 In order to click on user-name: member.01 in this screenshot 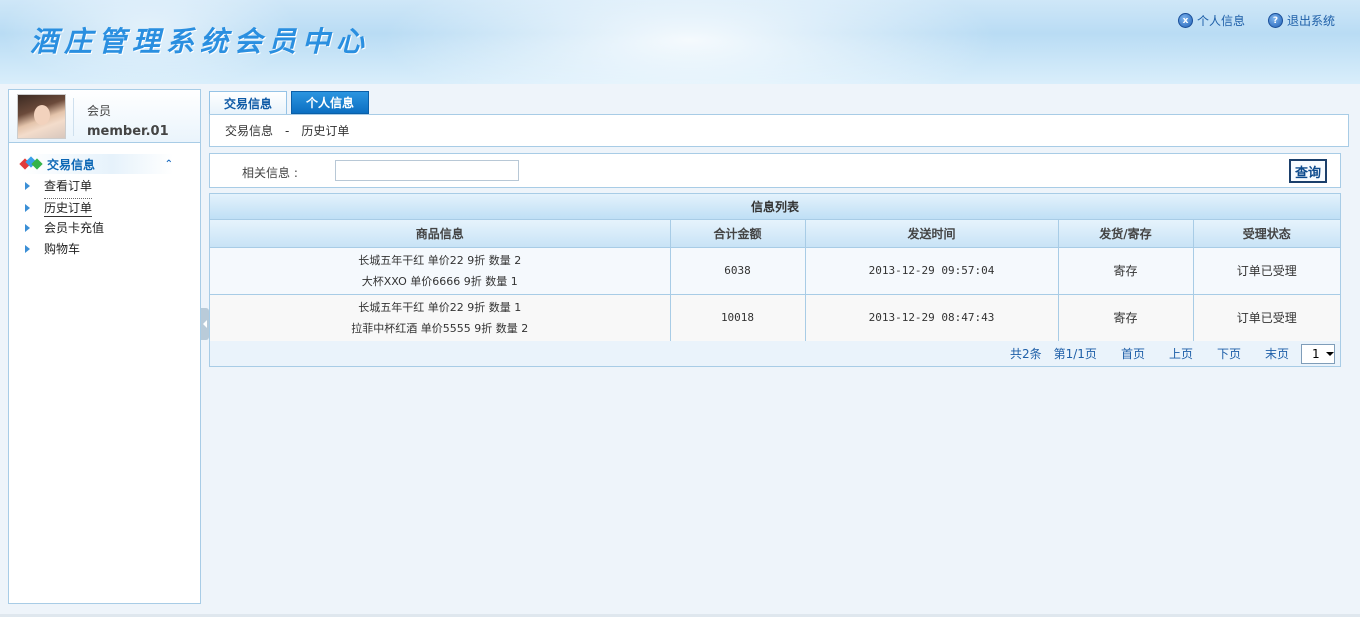, I will do `click(128, 131)`.